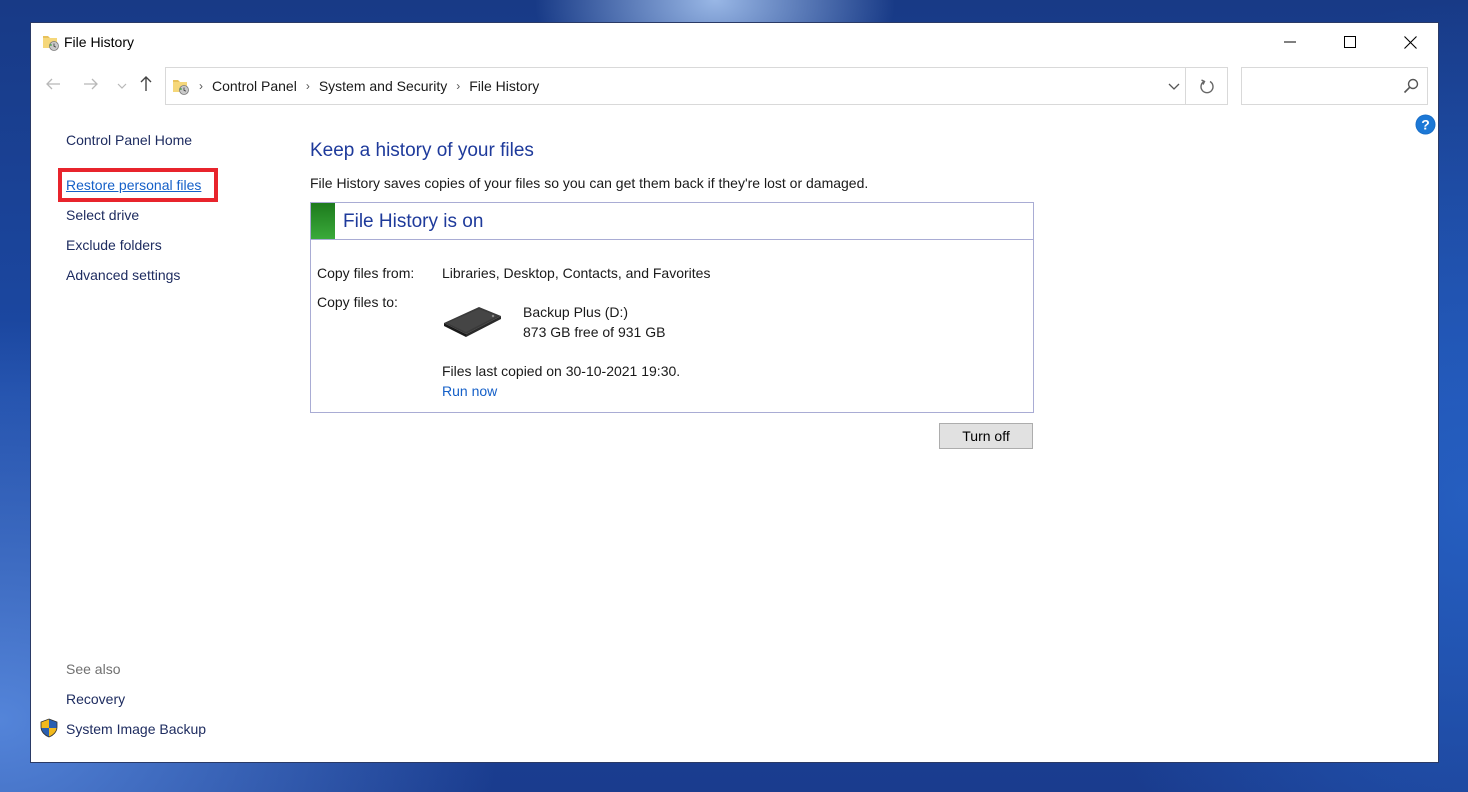 Image resolution: width=1468 pixels, height=792 pixels. Describe the element at coordinates (986, 436) in the screenshot. I see `turn-off-button: Turn off` at that location.